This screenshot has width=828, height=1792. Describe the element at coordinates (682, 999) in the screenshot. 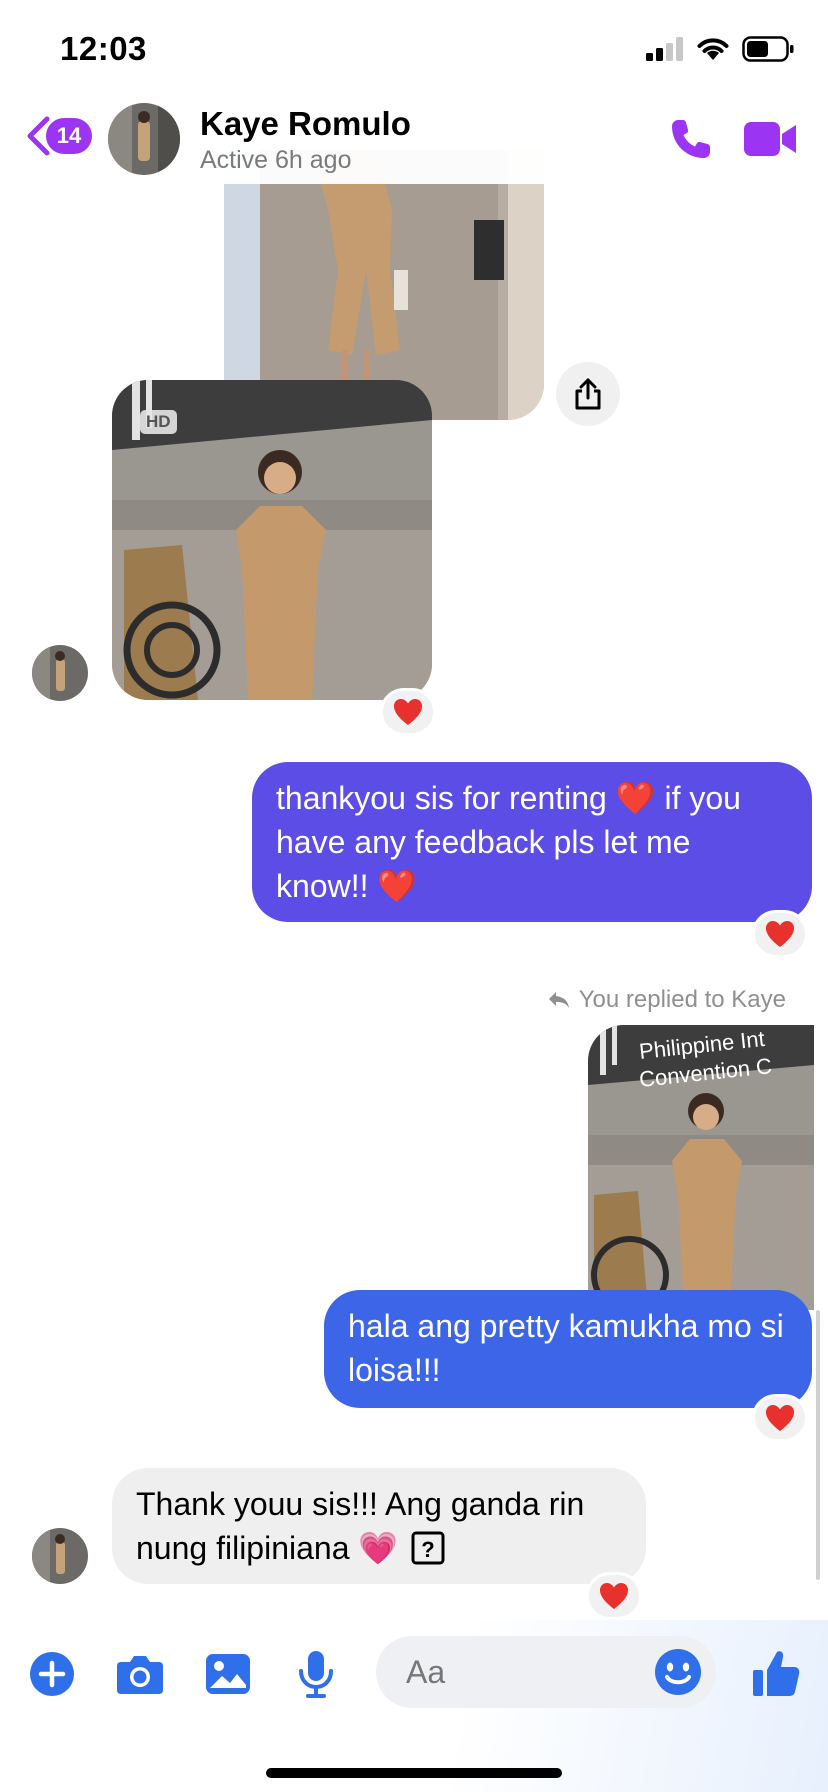

I see `reply-note-text: You replied to Kaye` at that location.